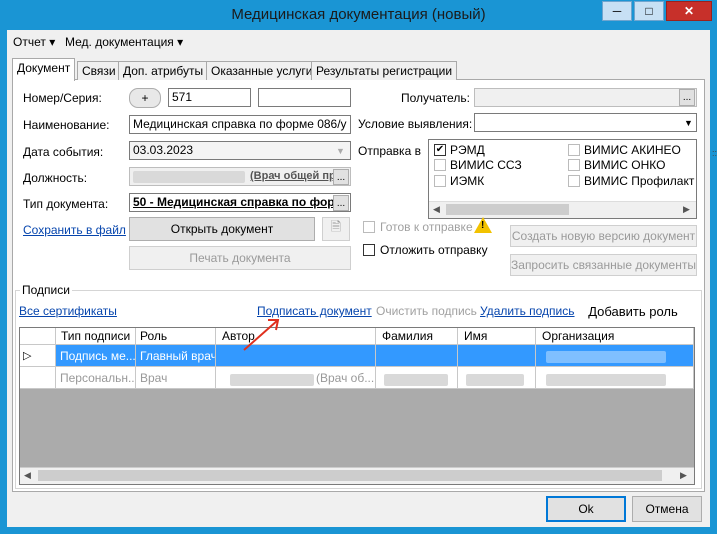 This screenshot has height=534, width=717. What do you see at coordinates (435, 98) in the screenshot?
I see `recipient-label: Получатель:` at bounding box center [435, 98].